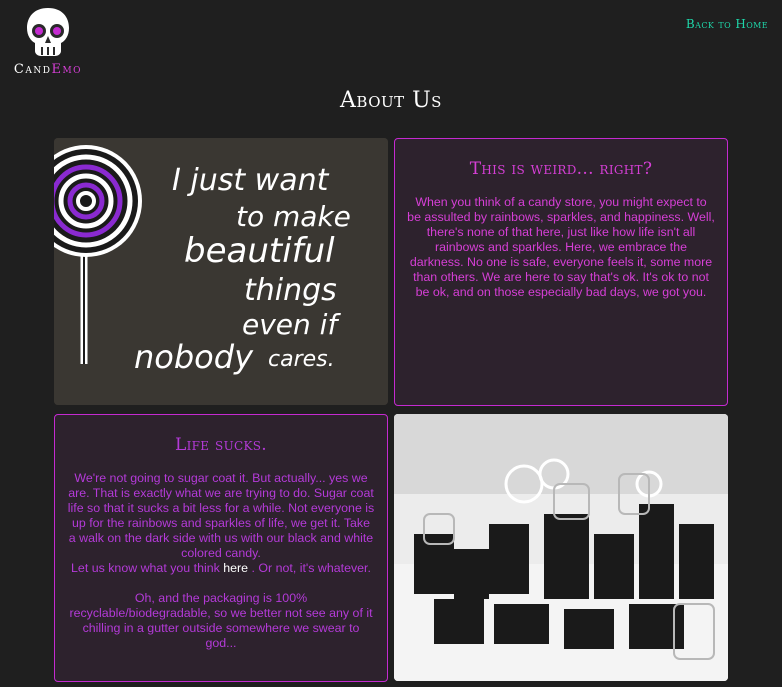  What do you see at coordinates (194, 357) in the screenshot?
I see `svg-text: nobody` at bounding box center [194, 357].